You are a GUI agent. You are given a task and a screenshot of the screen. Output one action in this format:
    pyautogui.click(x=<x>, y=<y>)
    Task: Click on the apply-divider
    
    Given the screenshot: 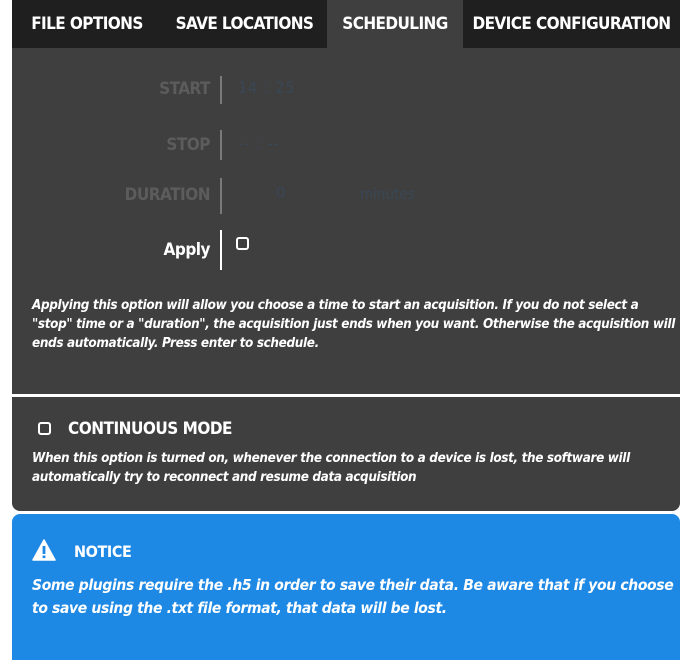 What is the action you would take?
    pyautogui.click(x=221, y=250)
    